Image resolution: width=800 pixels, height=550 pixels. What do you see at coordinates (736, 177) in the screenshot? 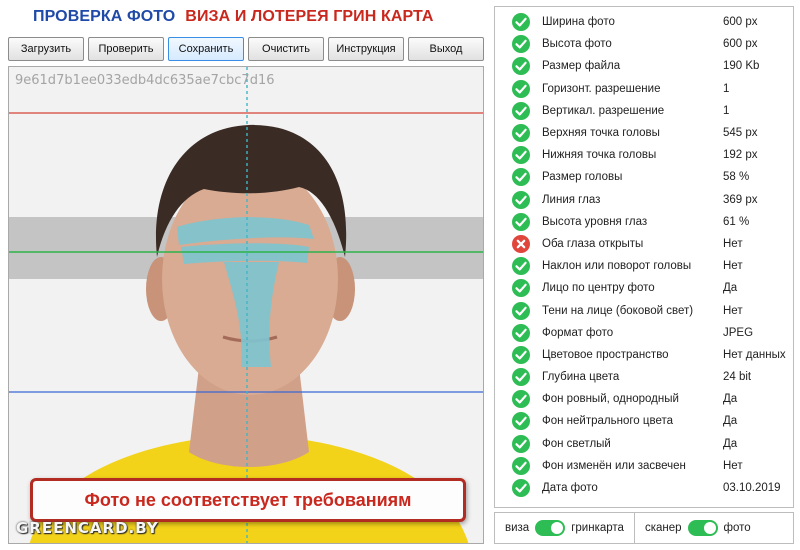
I see `result-value: 58 %` at bounding box center [736, 177].